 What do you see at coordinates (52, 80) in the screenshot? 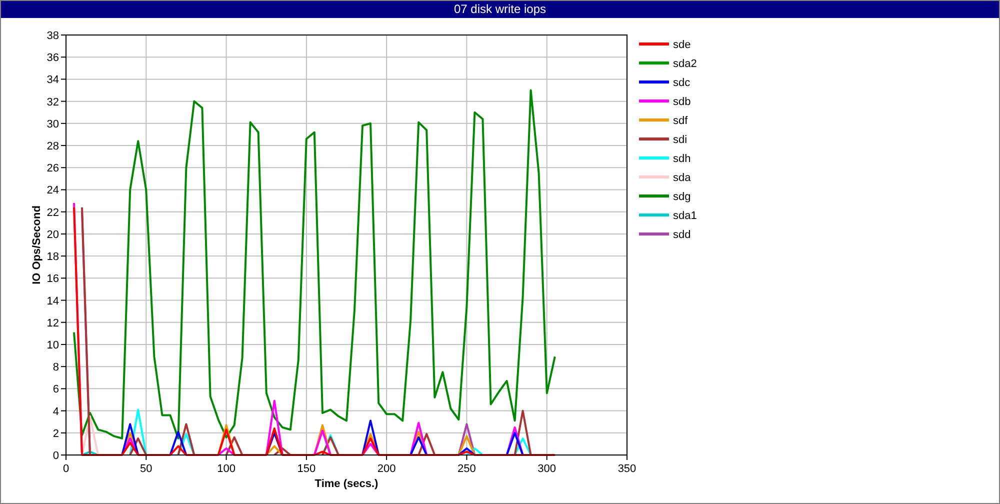
I see `axis-tick-label: 34` at bounding box center [52, 80].